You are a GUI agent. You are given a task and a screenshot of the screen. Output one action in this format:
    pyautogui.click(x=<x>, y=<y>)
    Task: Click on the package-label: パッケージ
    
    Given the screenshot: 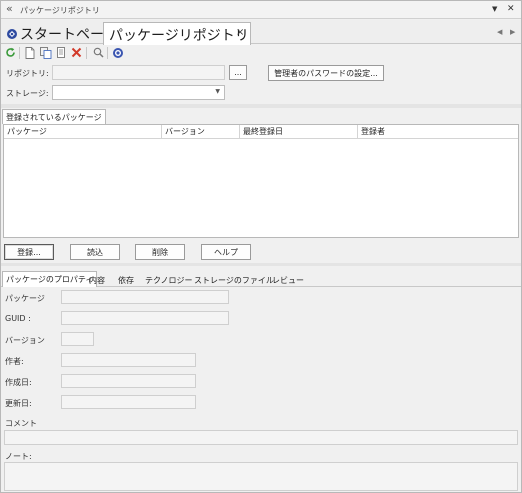 What is the action you would take?
    pyautogui.click(x=25, y=298)
    